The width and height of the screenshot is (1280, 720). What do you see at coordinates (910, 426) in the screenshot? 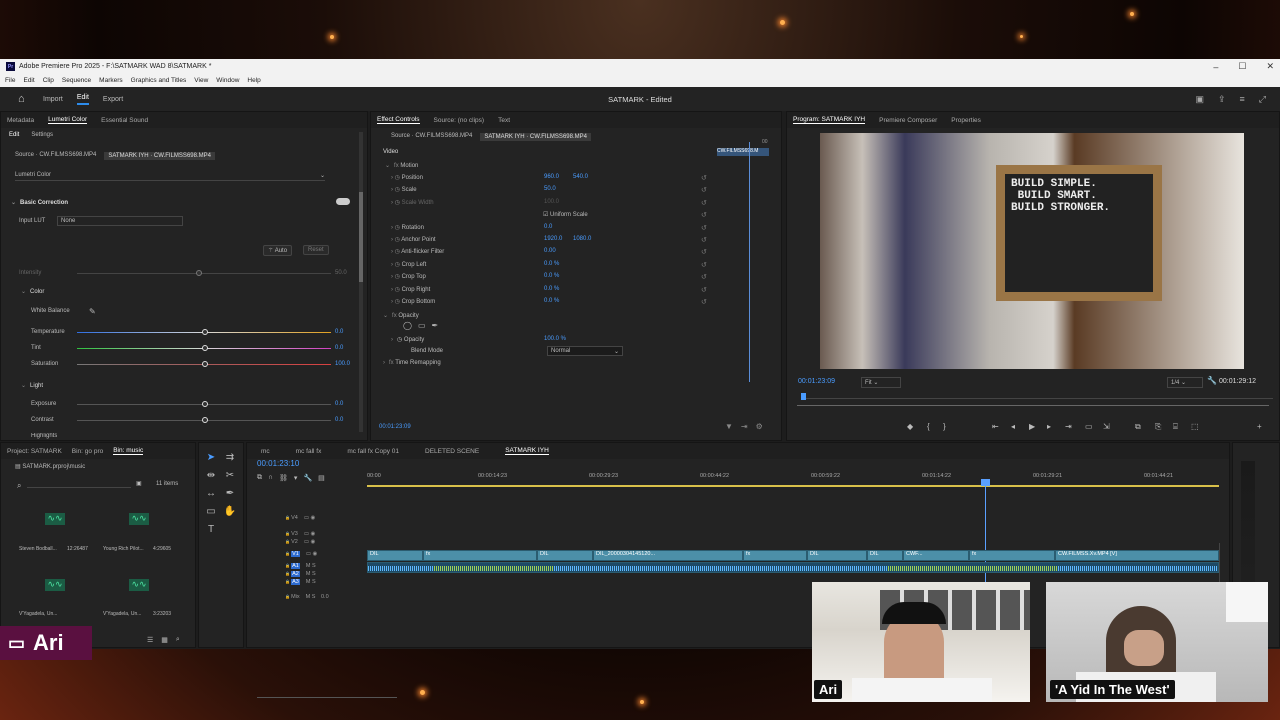
I see `marker-icon: ◆` at bounding box center [910, 426].